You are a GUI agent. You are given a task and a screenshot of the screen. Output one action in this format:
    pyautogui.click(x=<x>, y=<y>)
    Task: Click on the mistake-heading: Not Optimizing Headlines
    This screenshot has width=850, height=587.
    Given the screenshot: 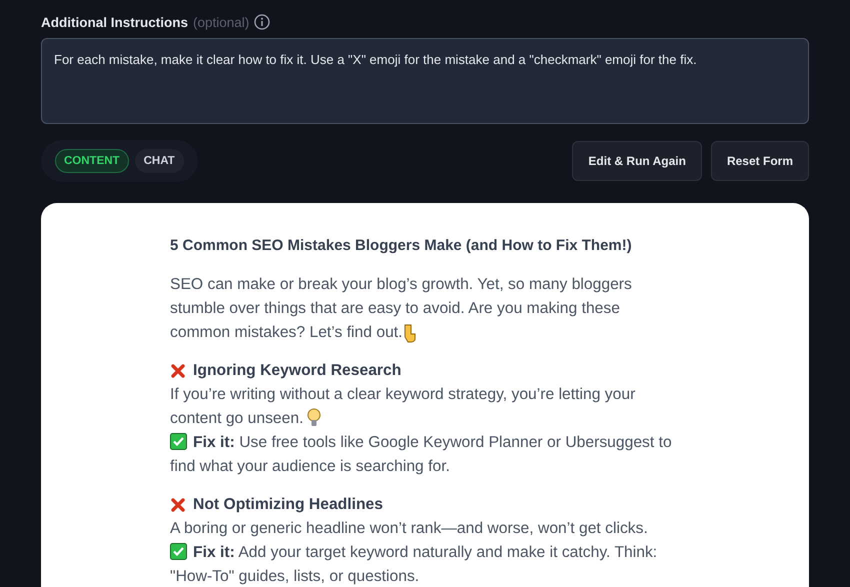 What is the action you would take?
    pyautogui.click(x=288, y=505)
    